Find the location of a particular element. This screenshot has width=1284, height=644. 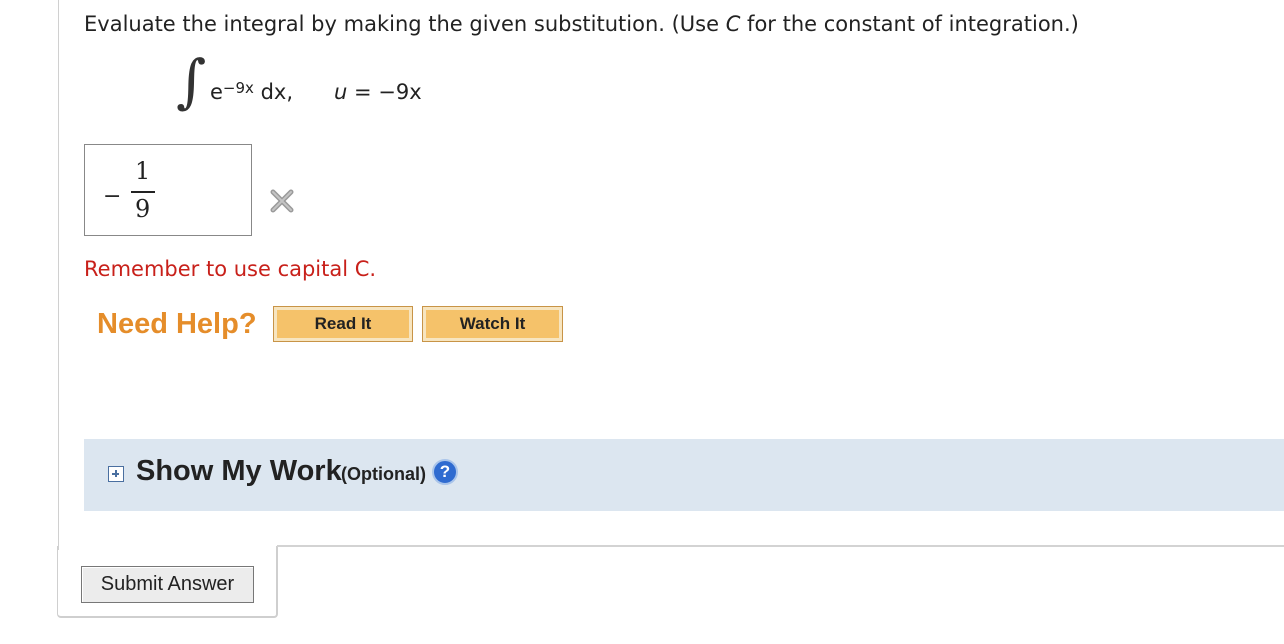

watch-it-button: Watch It is located at coordinates (492, 324).